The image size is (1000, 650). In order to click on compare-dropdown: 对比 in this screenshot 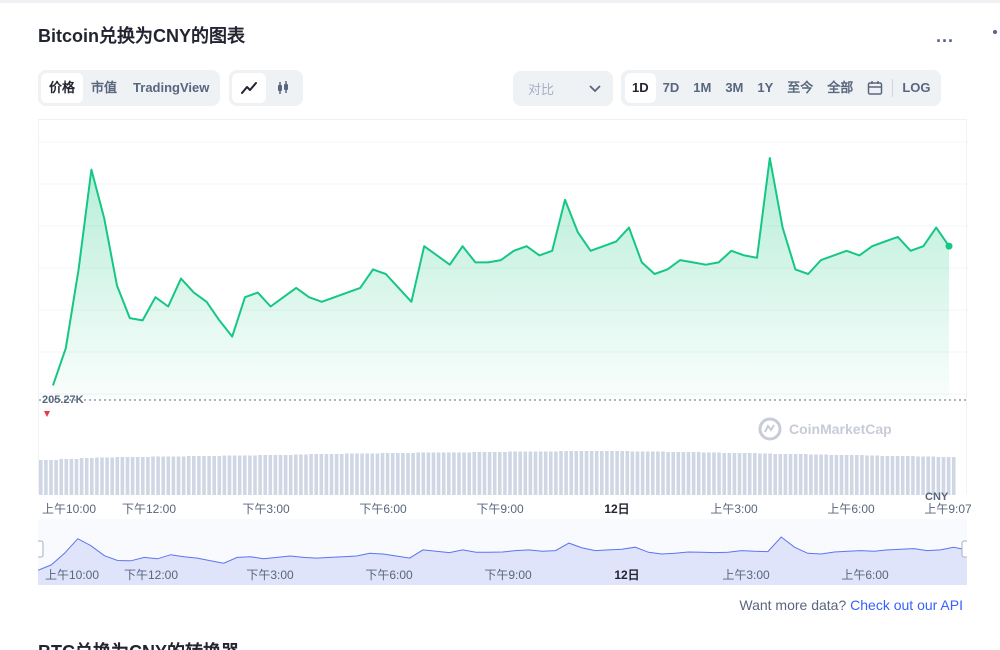, I will do `click(563, 88)`.